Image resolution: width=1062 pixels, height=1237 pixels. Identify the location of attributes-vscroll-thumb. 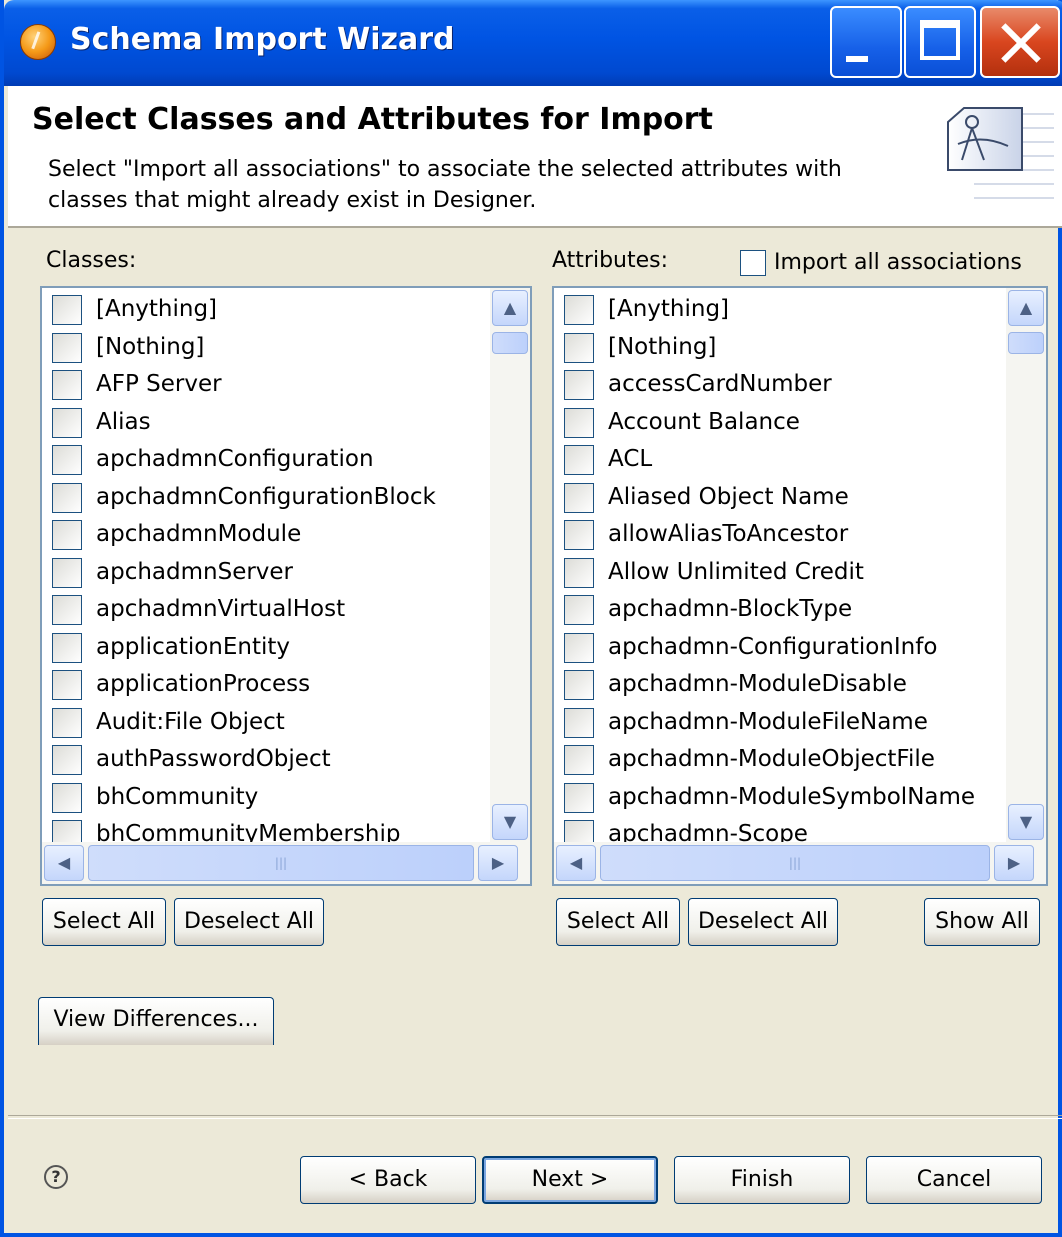
(1026, 343).